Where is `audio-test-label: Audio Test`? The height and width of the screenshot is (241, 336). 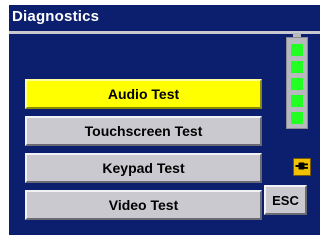
audio-test-label: Audio Test is located at coordinates (143, 94).